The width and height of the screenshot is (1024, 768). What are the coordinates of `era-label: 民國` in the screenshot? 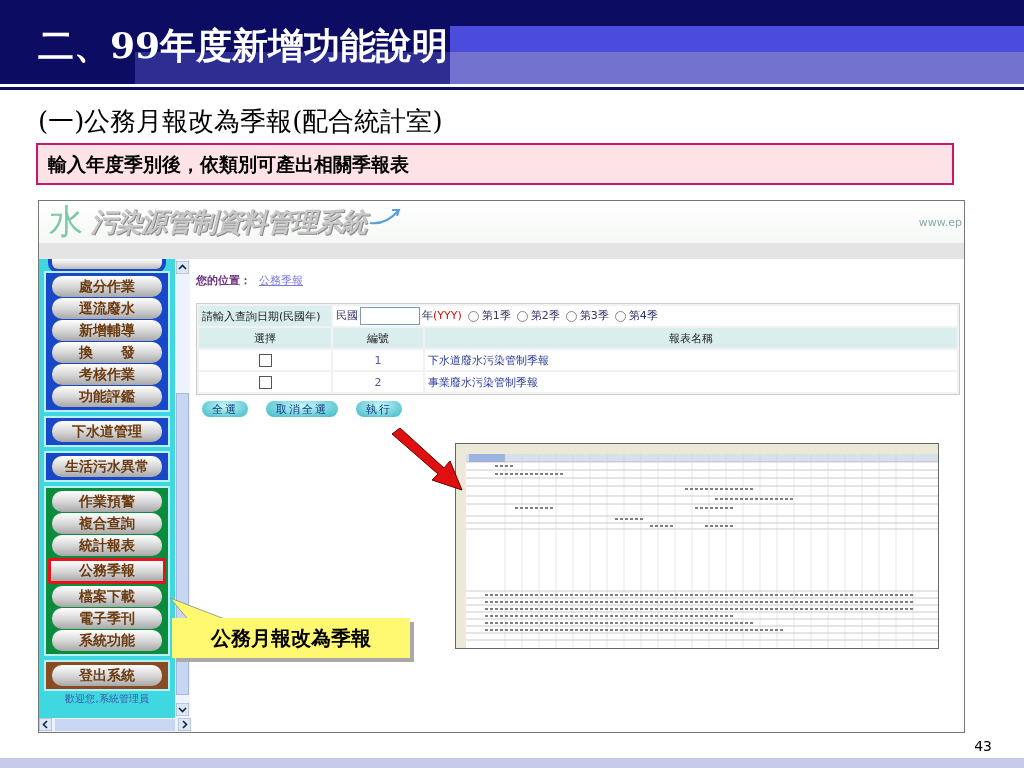 It's located at (347, 315).